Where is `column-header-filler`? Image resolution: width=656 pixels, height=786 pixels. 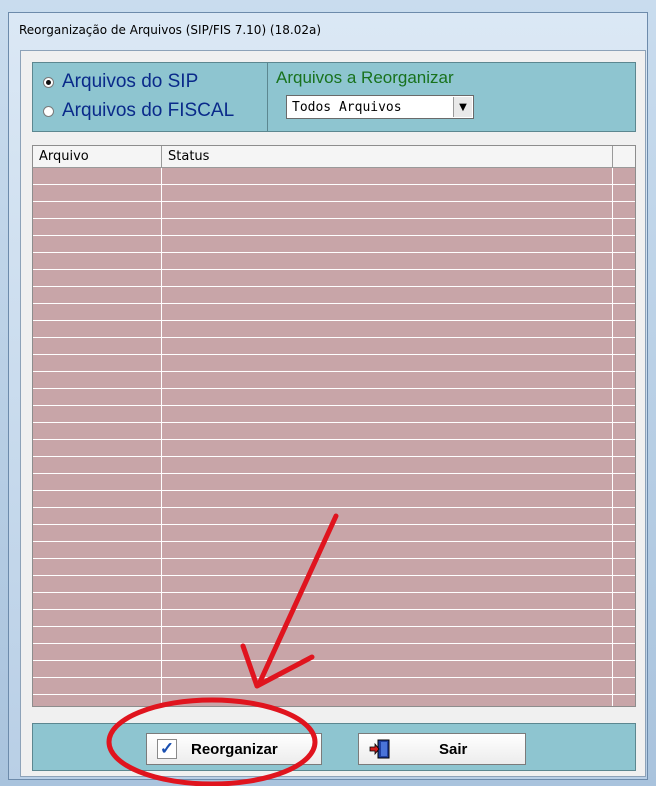
column-header-filler is located at coordinates (624, 157).